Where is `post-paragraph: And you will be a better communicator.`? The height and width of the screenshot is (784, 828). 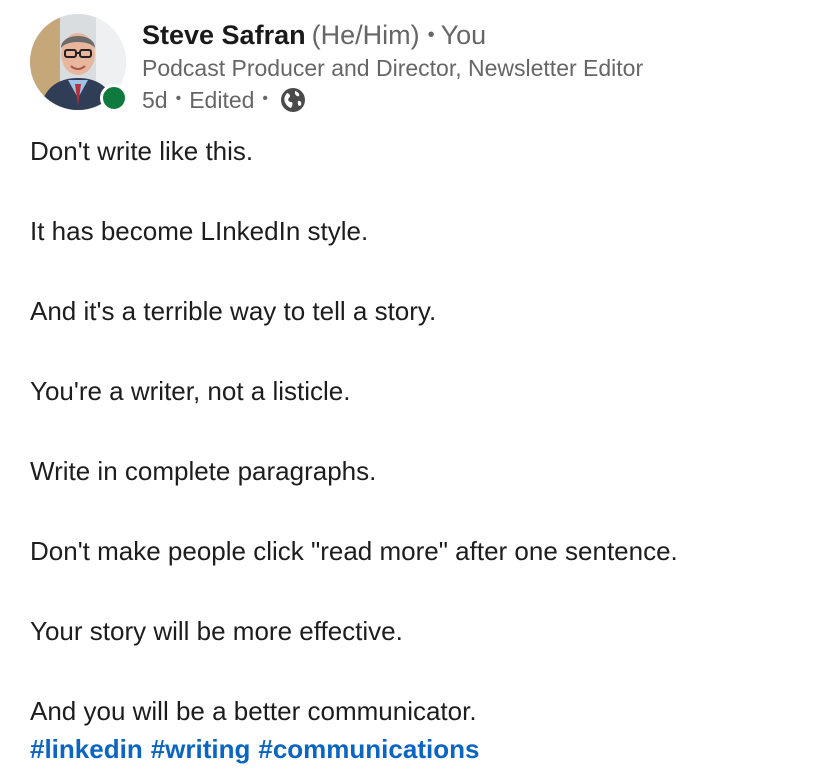 post-paragraph: And you will be a better communicator. is located at coordinates (253, 711).